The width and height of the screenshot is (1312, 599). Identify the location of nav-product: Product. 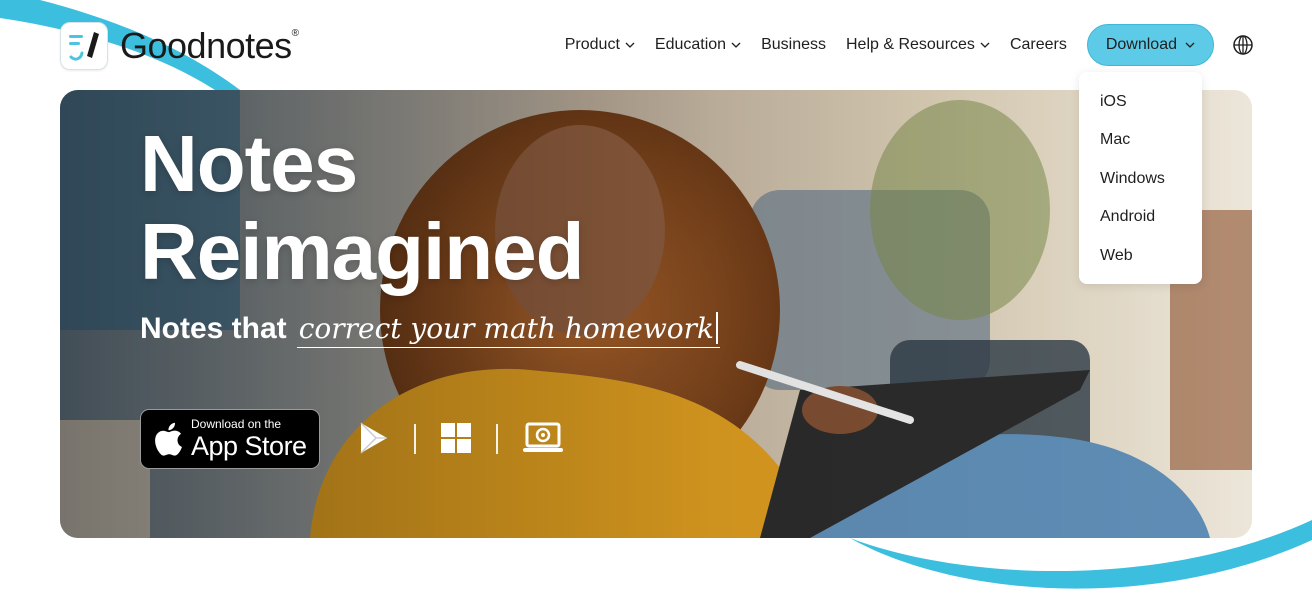
(600, 45).